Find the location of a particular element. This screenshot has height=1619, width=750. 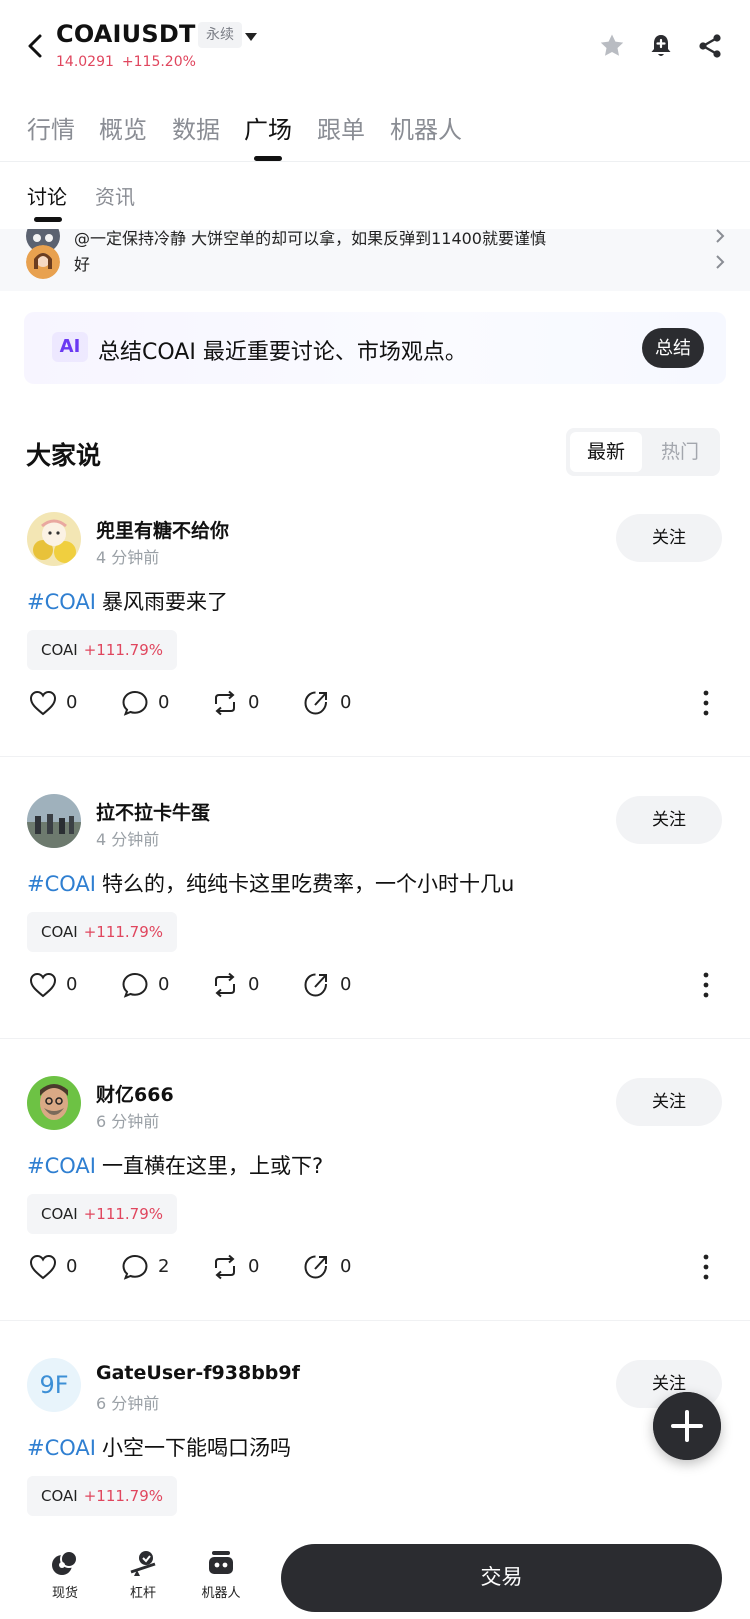

sub-tab-bar: 讨论 资讯 is located at coordinates (375, 196).